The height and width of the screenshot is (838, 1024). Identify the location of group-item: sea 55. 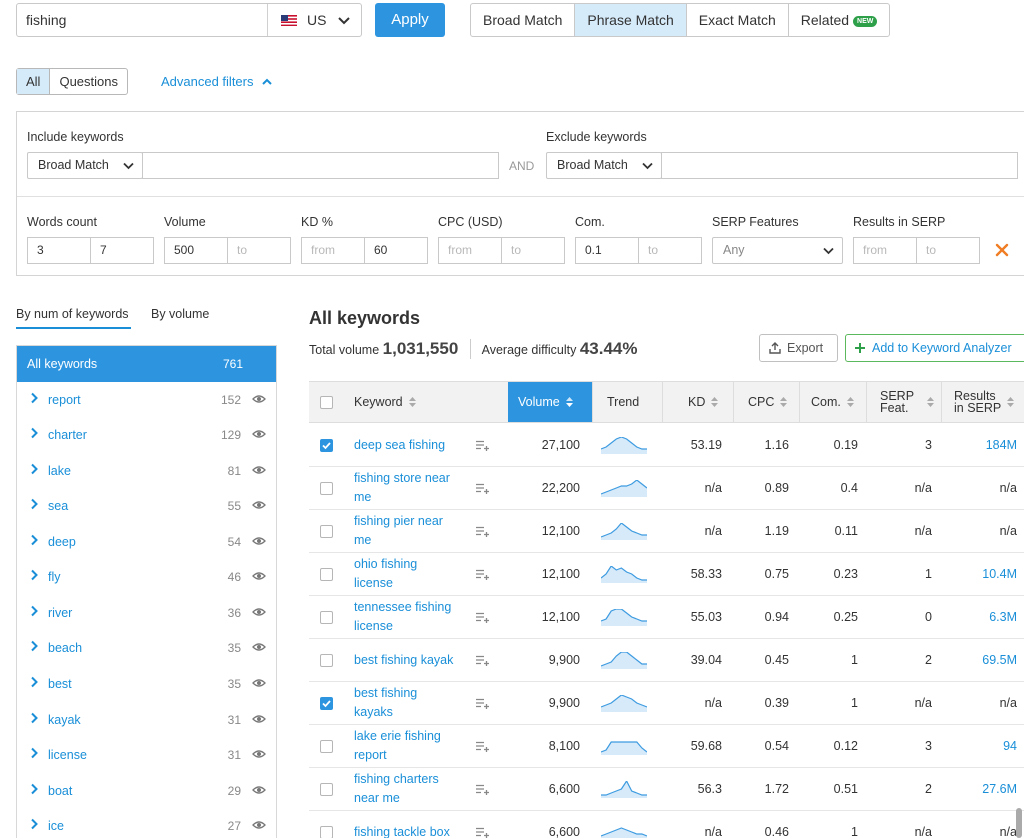
(146, 506).